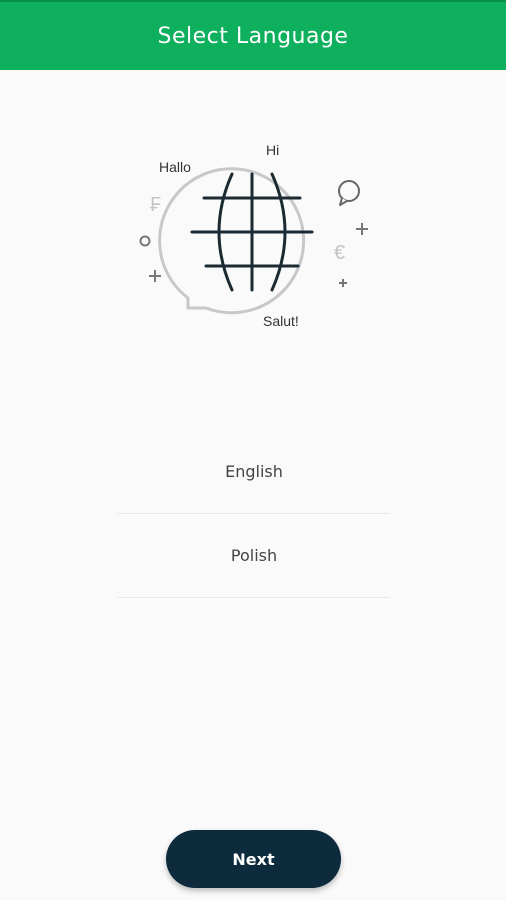  I want to click on greeting-hallo: Hallo, so click(175, 167).